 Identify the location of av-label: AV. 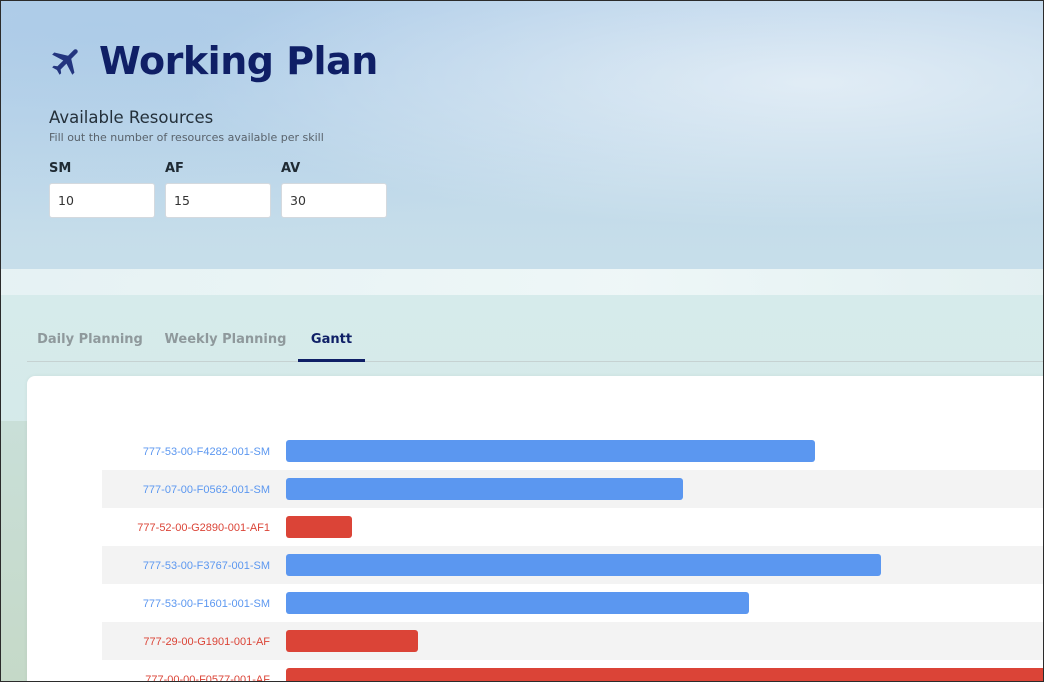
(291, 168).